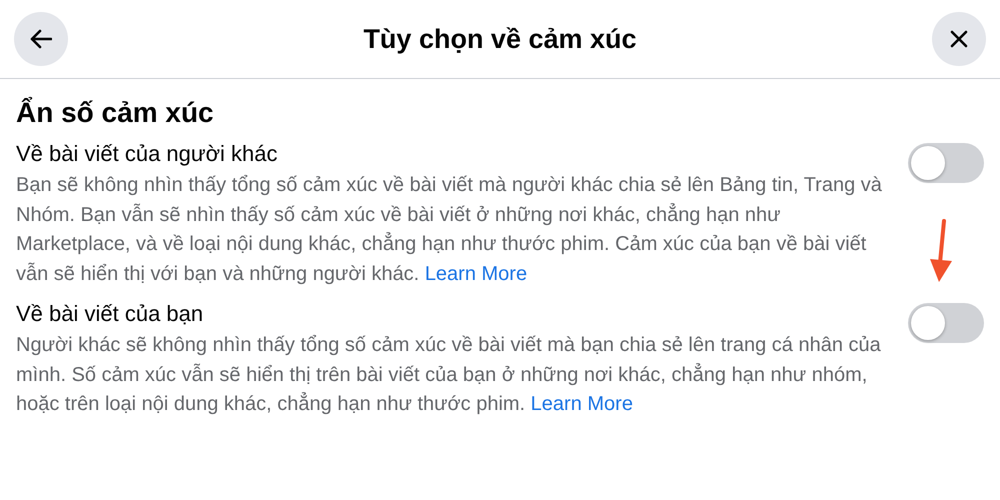 The width and height of the screenshot is (1000, 500). I want to click on page-title: Tùy chọn về cảm xúc, so click(500, 39).